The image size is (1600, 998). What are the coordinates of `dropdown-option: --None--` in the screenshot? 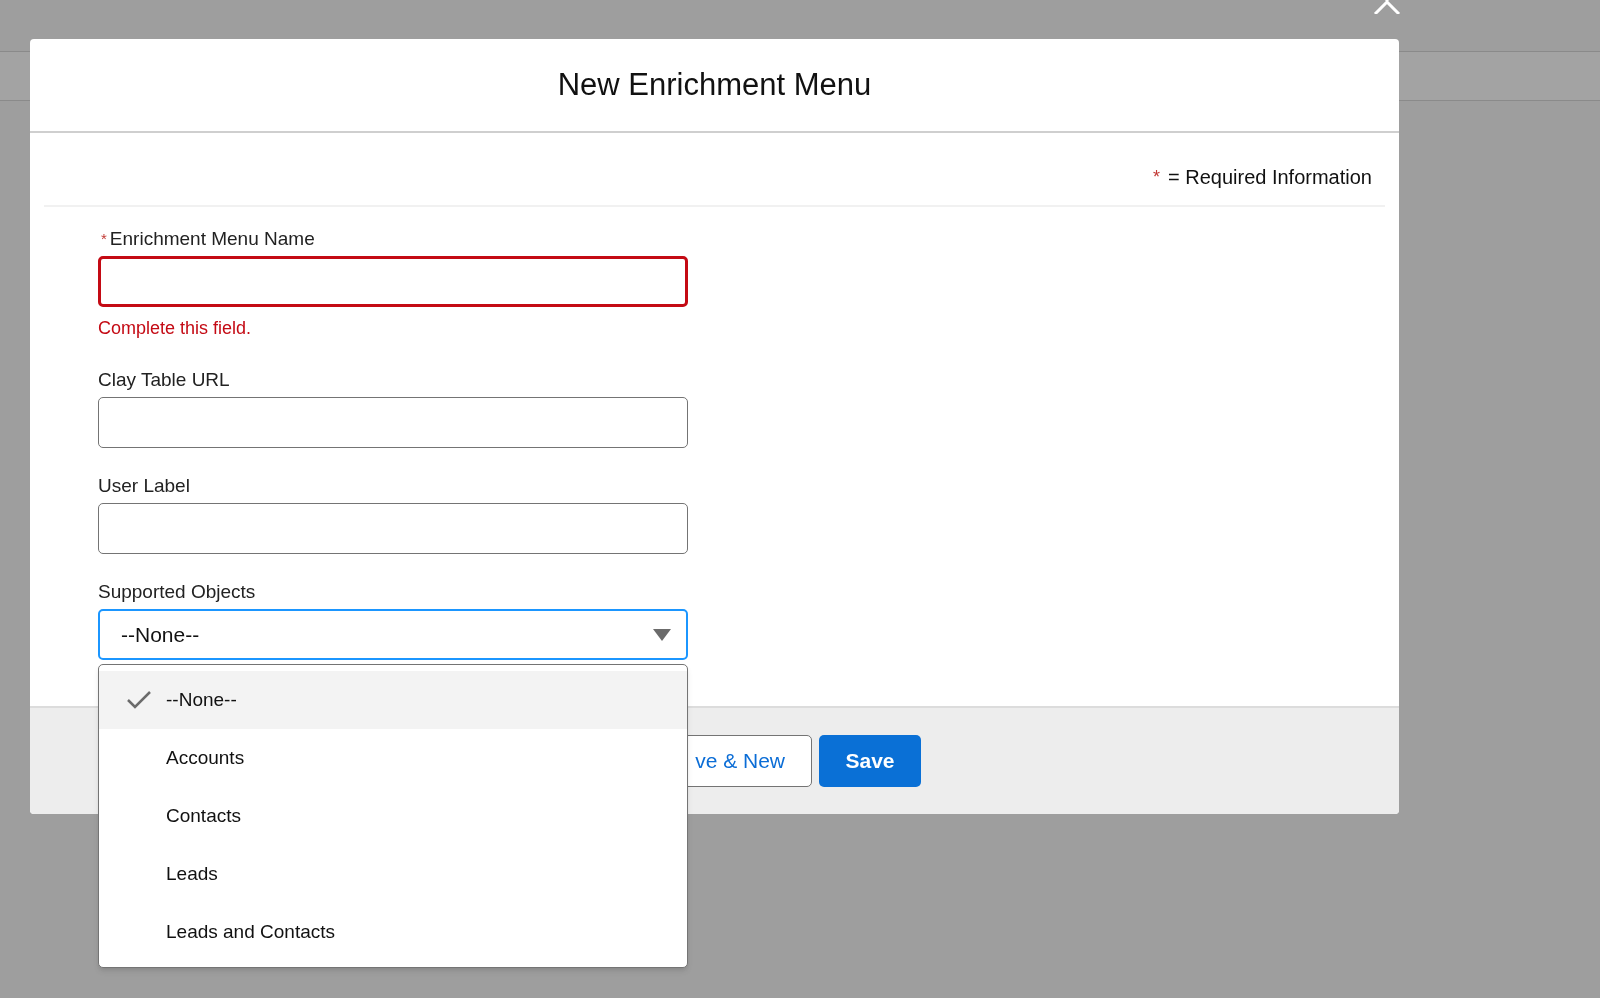 It's located at (393, 700).